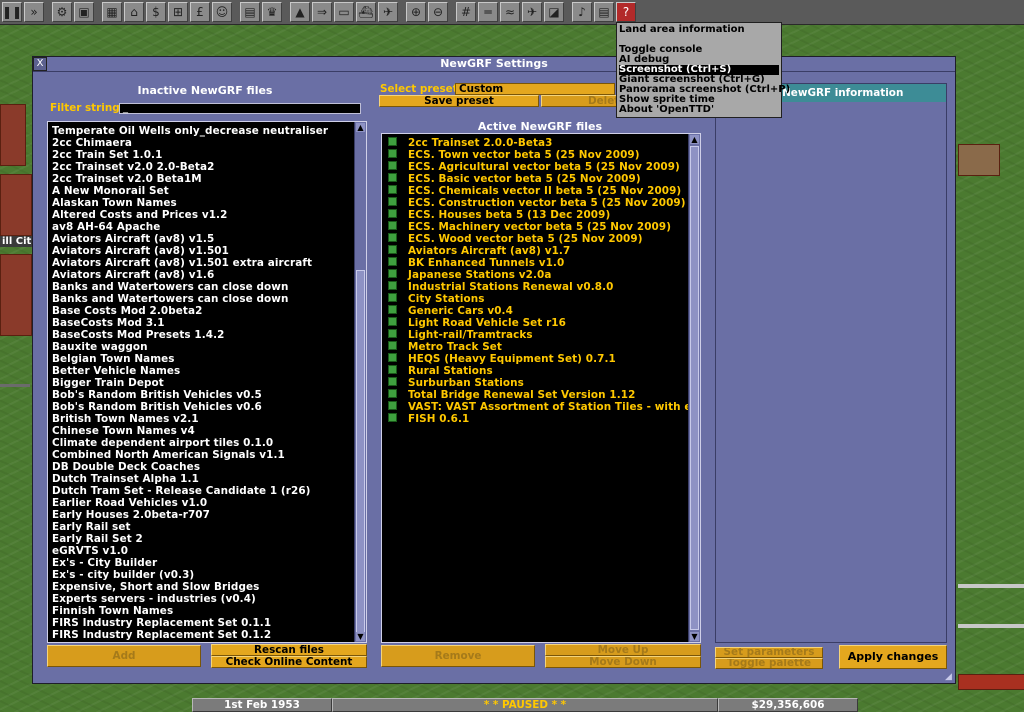 The height and width of the screenshot is (712, 1024). Describe the element at coordinates (535, 179) in the screenshot. I see `active-grf-item: ECS. Basic vector beta 5 (25 Nov 2009)` at that location.